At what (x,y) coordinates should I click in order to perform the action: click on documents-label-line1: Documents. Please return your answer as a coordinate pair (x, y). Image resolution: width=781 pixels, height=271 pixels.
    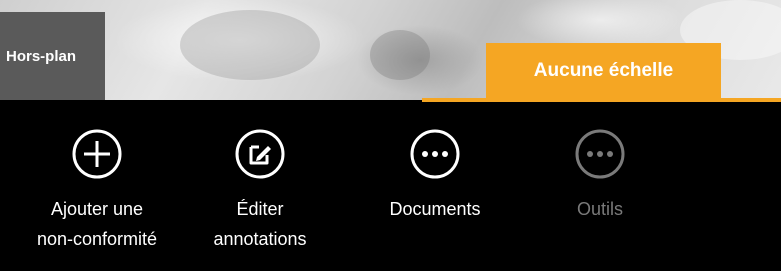
    Looking at the image, I should click on (435, 209).